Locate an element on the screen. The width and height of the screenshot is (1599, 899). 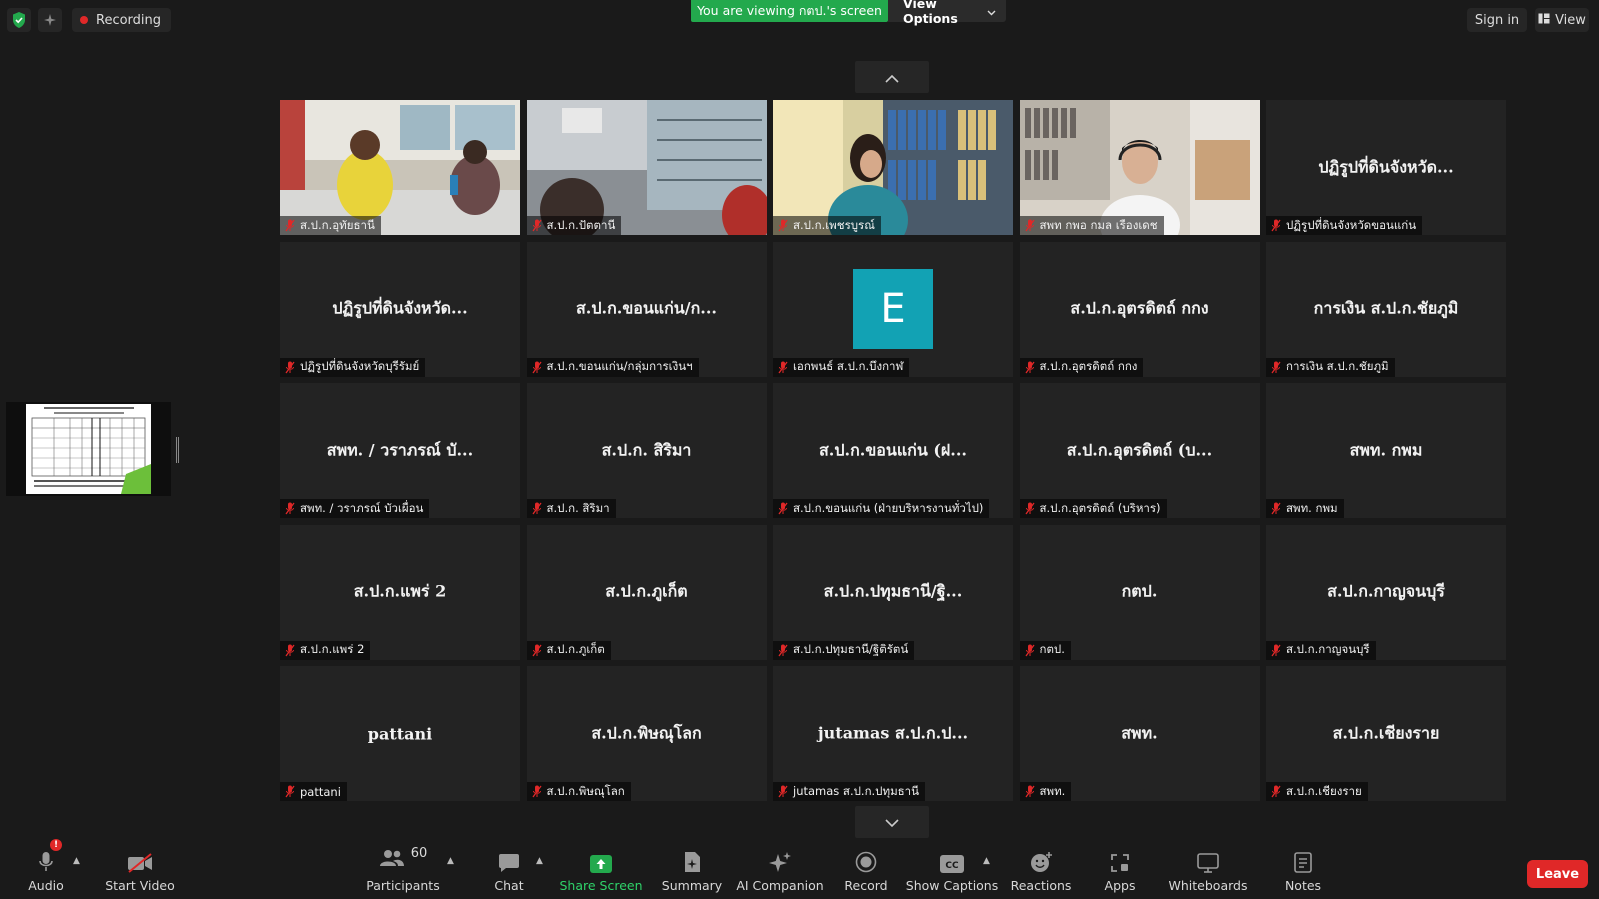
chat-button: Chat is located at coordinates (509, 871).